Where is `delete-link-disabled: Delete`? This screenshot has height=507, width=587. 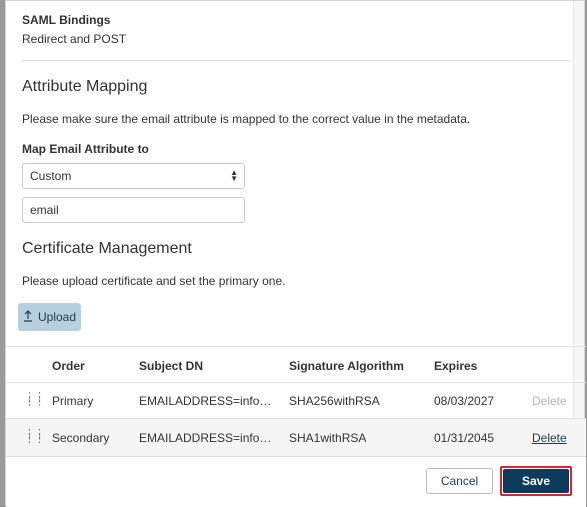
delete-link-disabled: Delete is located at coordinates (549, 401).